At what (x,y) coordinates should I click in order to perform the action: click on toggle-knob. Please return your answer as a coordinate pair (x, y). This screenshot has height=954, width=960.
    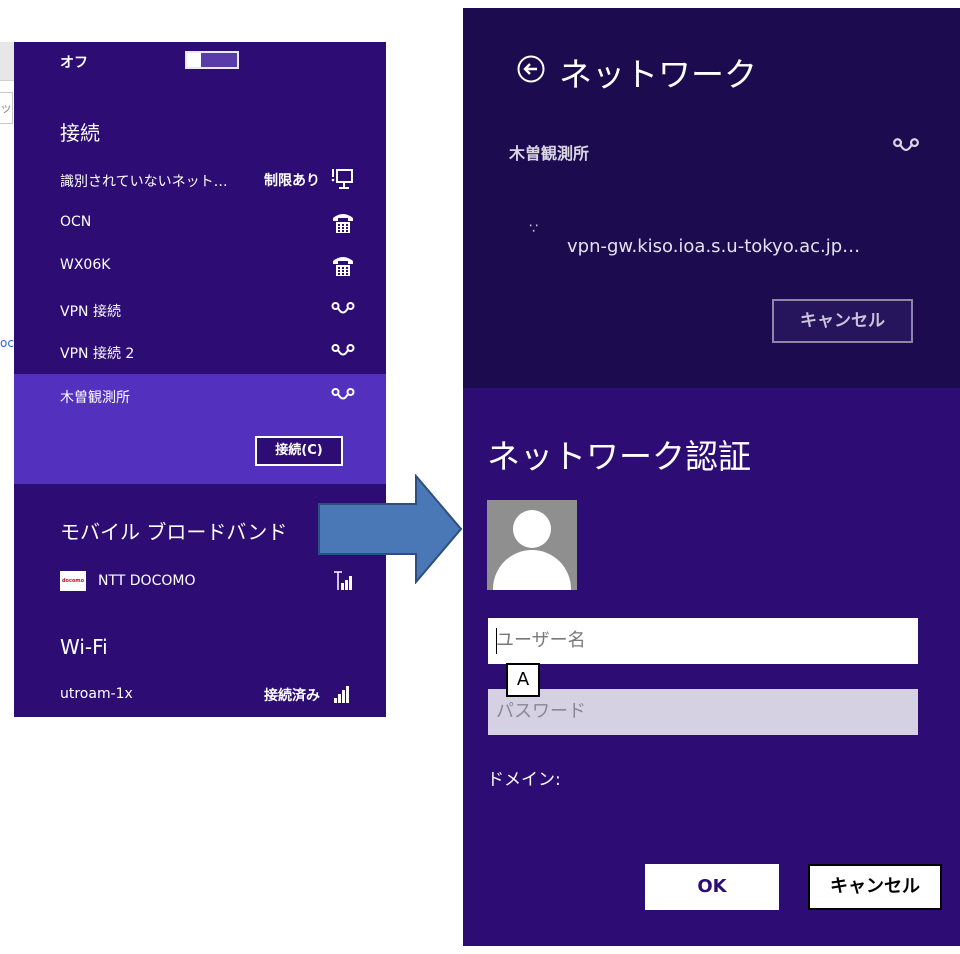
    Looking at the image, I should click on (194, 60).